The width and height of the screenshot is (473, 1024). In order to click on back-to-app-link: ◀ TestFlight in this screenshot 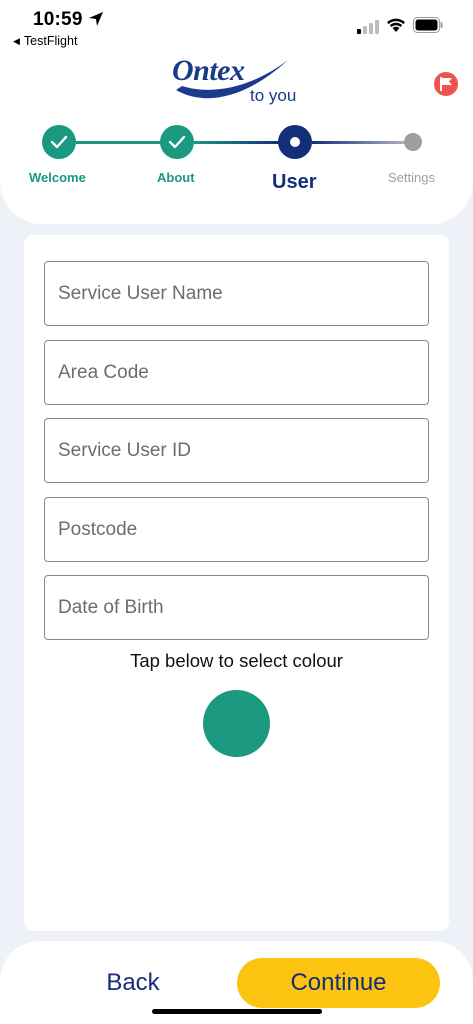, I will do `click(45, 41)`.